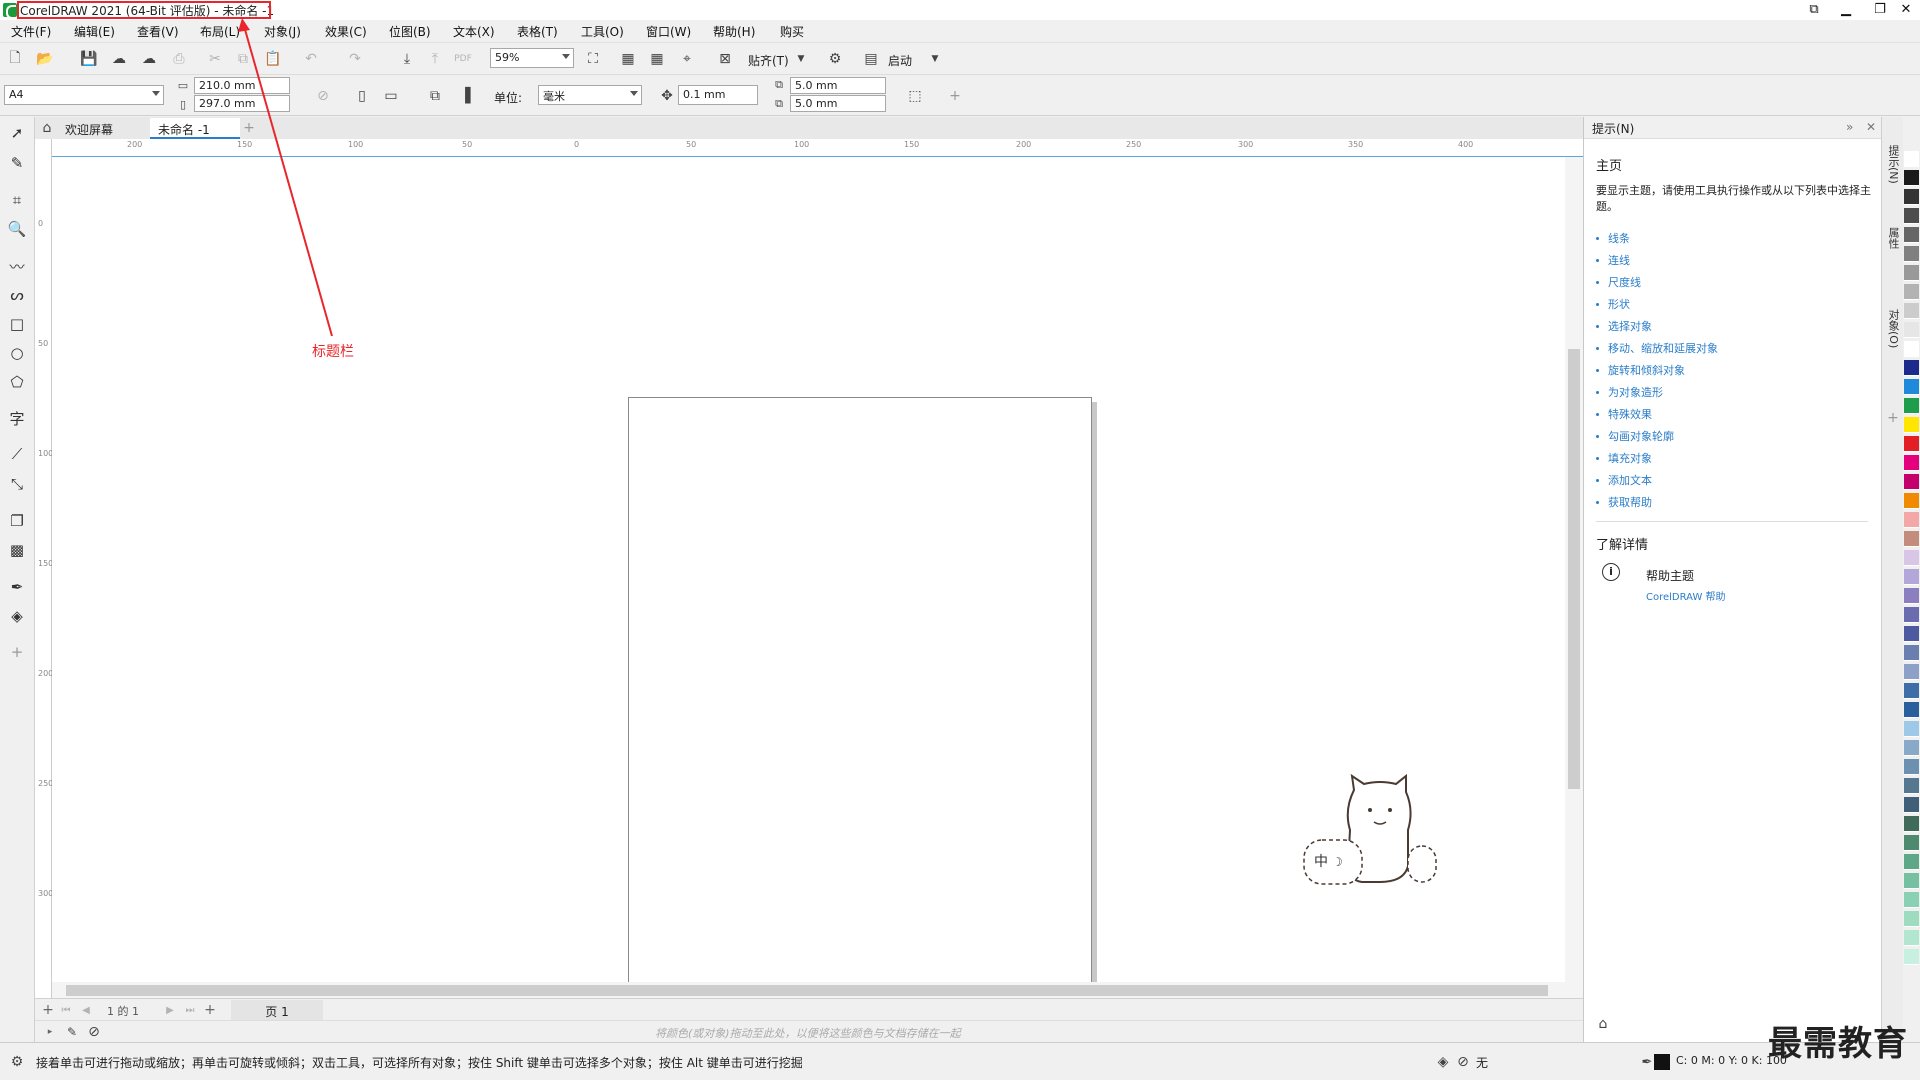 The width and height of the screenshot is (1920, 1080). Describe the element at coordinates (311, 59) in the screenshot. I see `undo-icon: ↶` at that location.